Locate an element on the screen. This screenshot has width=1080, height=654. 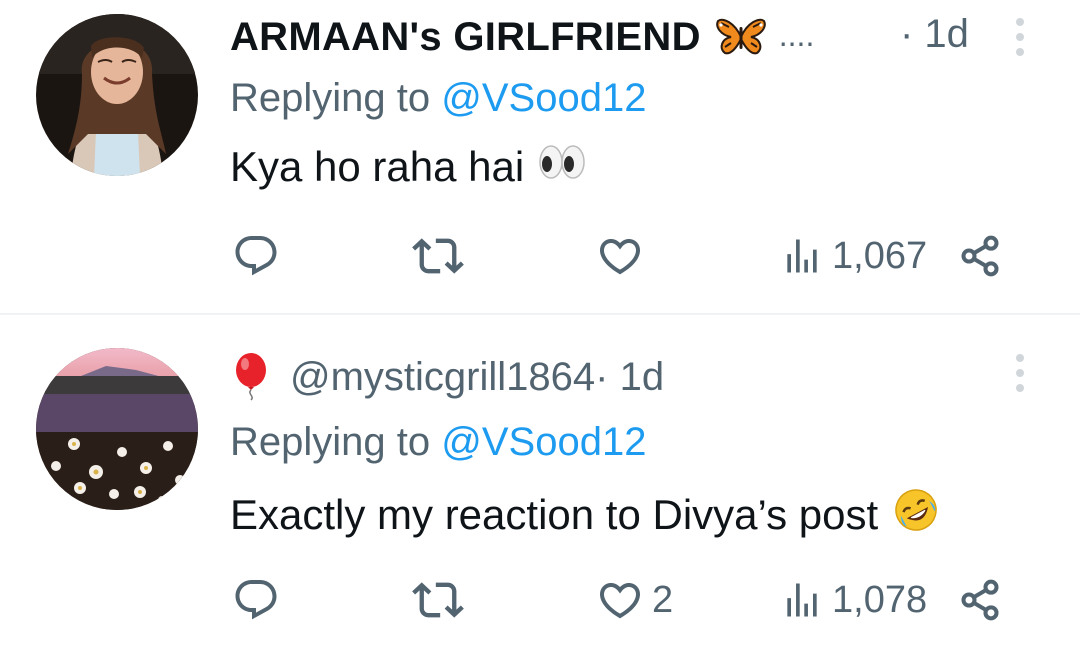
view-count: 1,078 is located at coordinates (880, 599).